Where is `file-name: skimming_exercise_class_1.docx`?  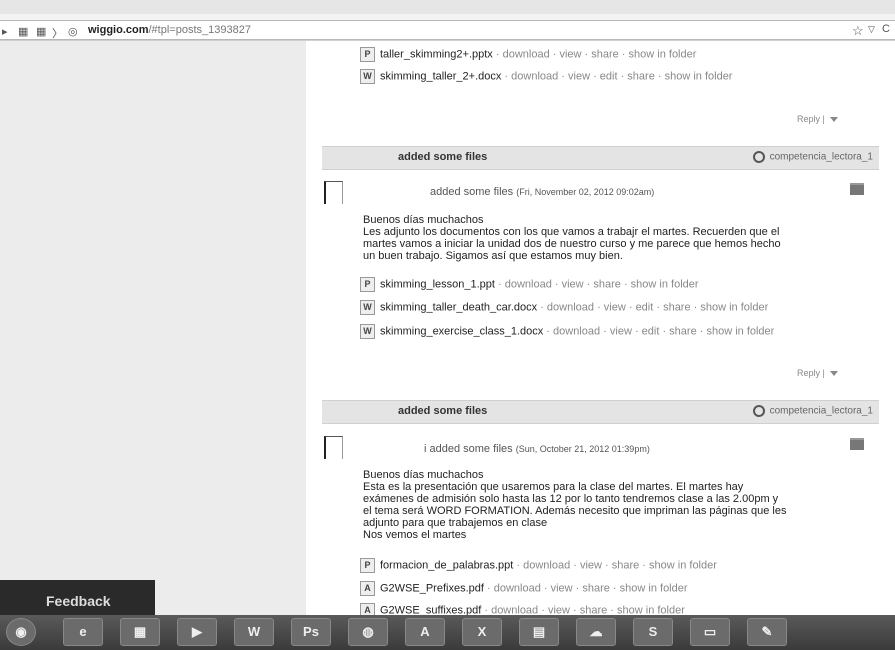 file-name: skimming_exercise_class_1.docx is located at coordinates (461, 331).